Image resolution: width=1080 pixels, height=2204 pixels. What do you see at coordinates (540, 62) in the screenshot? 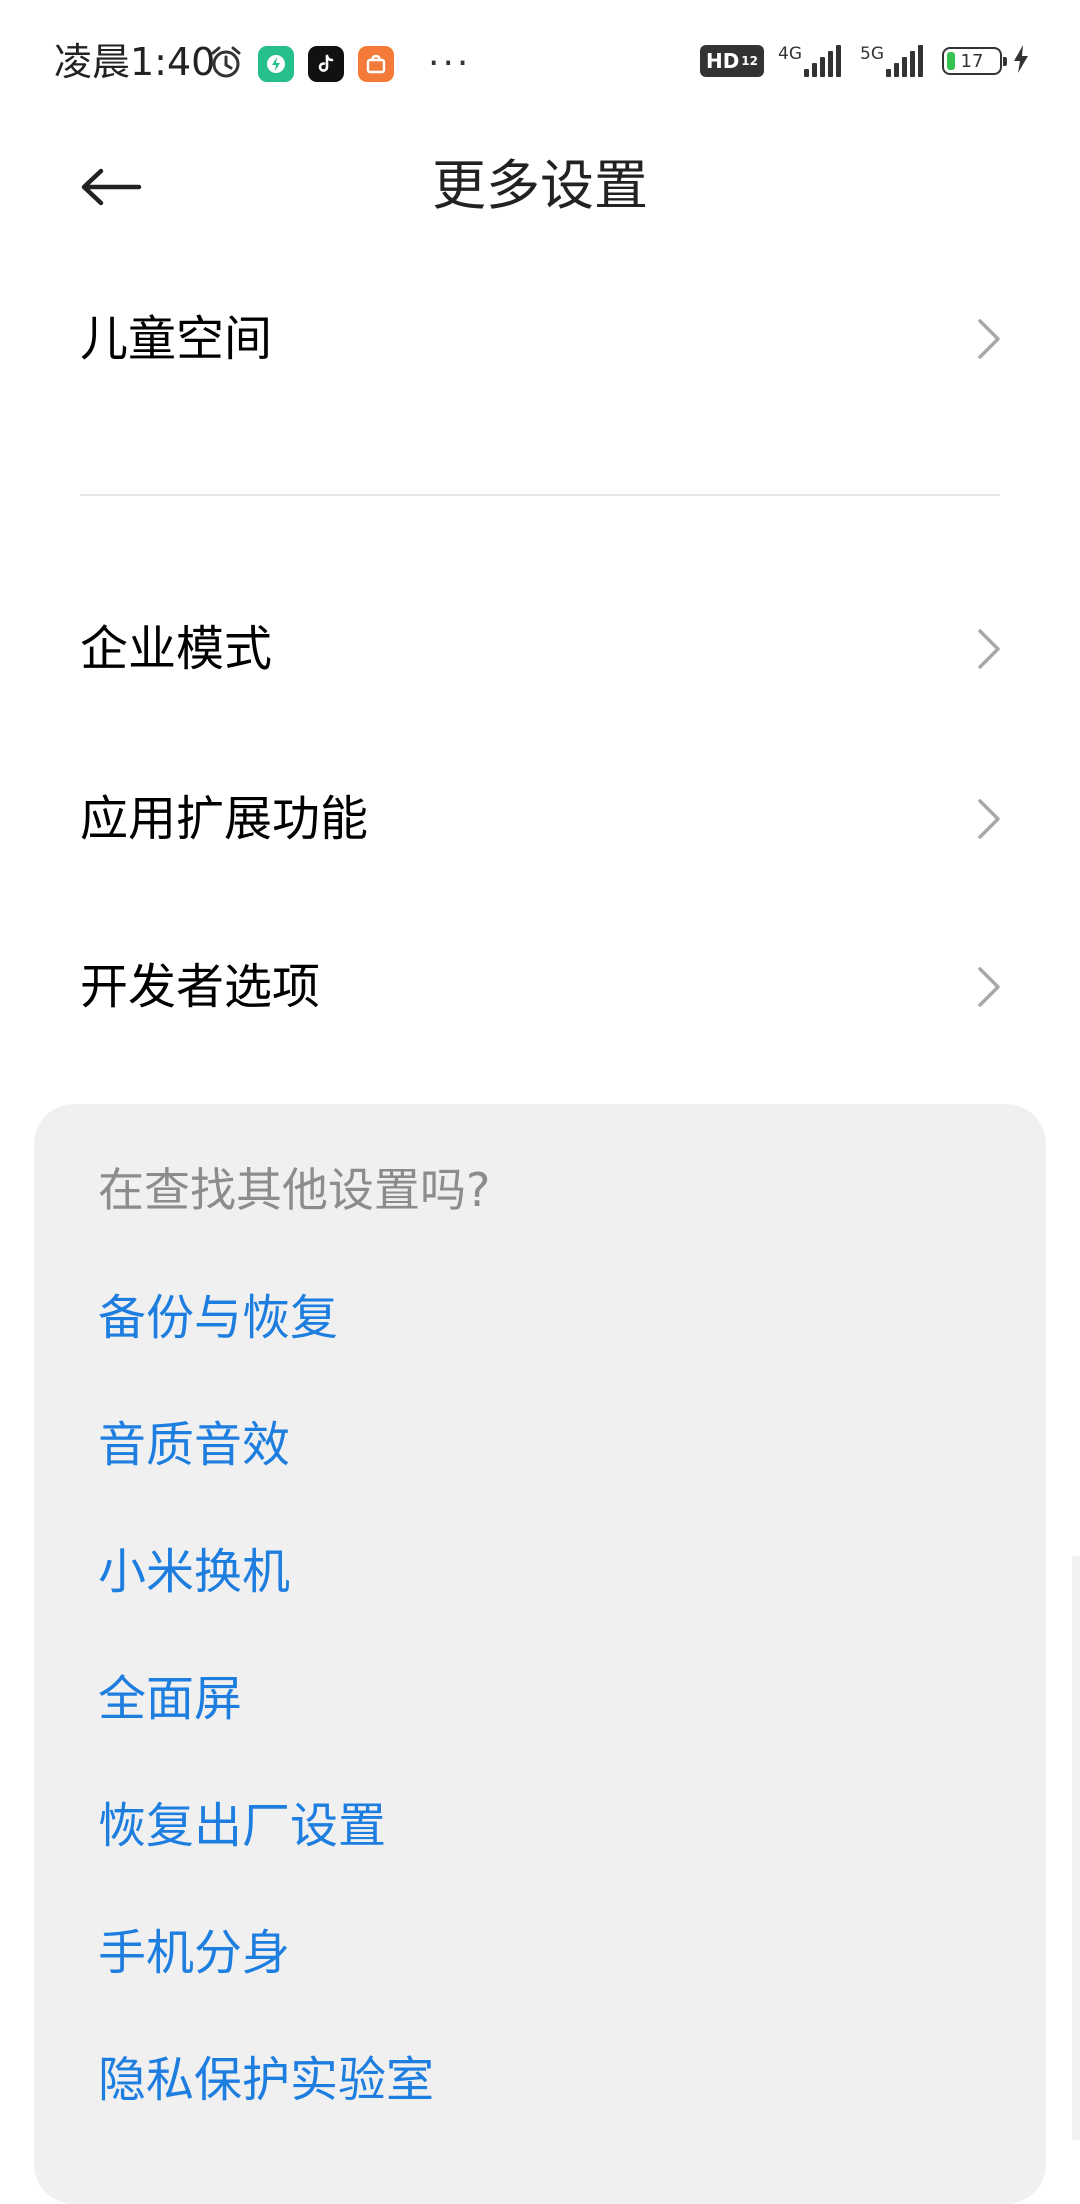
I see `status-bar: 凌晨1:40 ··· HD 12 4G 5G 17` at bounding box center [540, 62].